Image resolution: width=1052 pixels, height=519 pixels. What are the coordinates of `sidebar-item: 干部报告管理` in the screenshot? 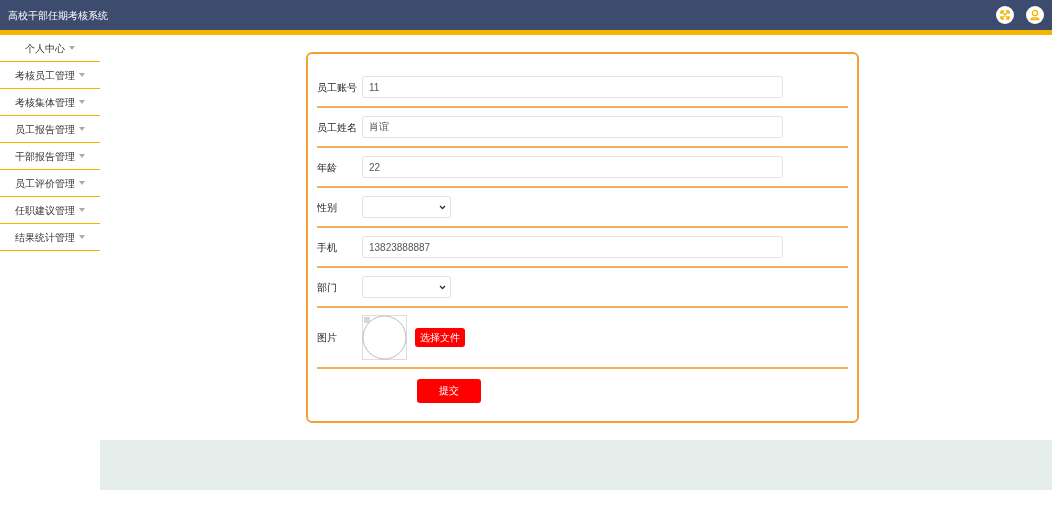 It's located at (50, 156).